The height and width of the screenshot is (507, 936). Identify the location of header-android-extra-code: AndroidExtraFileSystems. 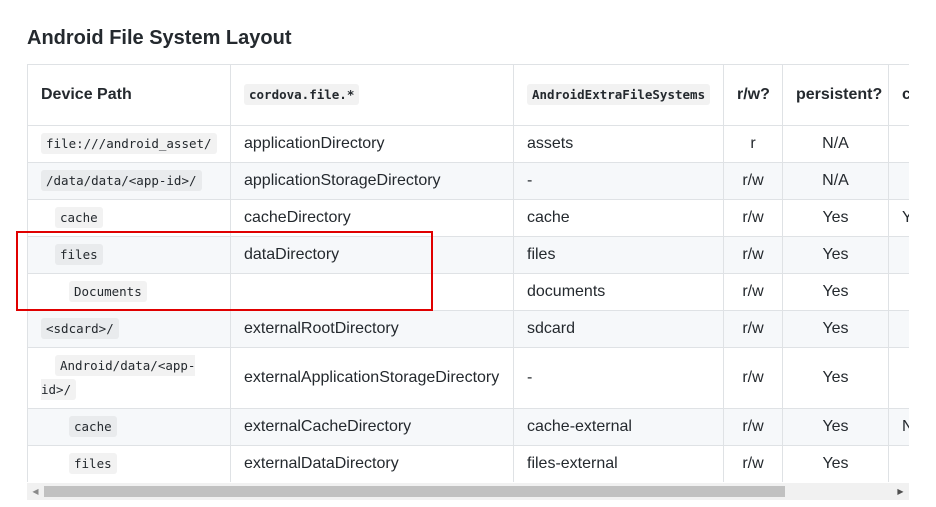
(619, 94).